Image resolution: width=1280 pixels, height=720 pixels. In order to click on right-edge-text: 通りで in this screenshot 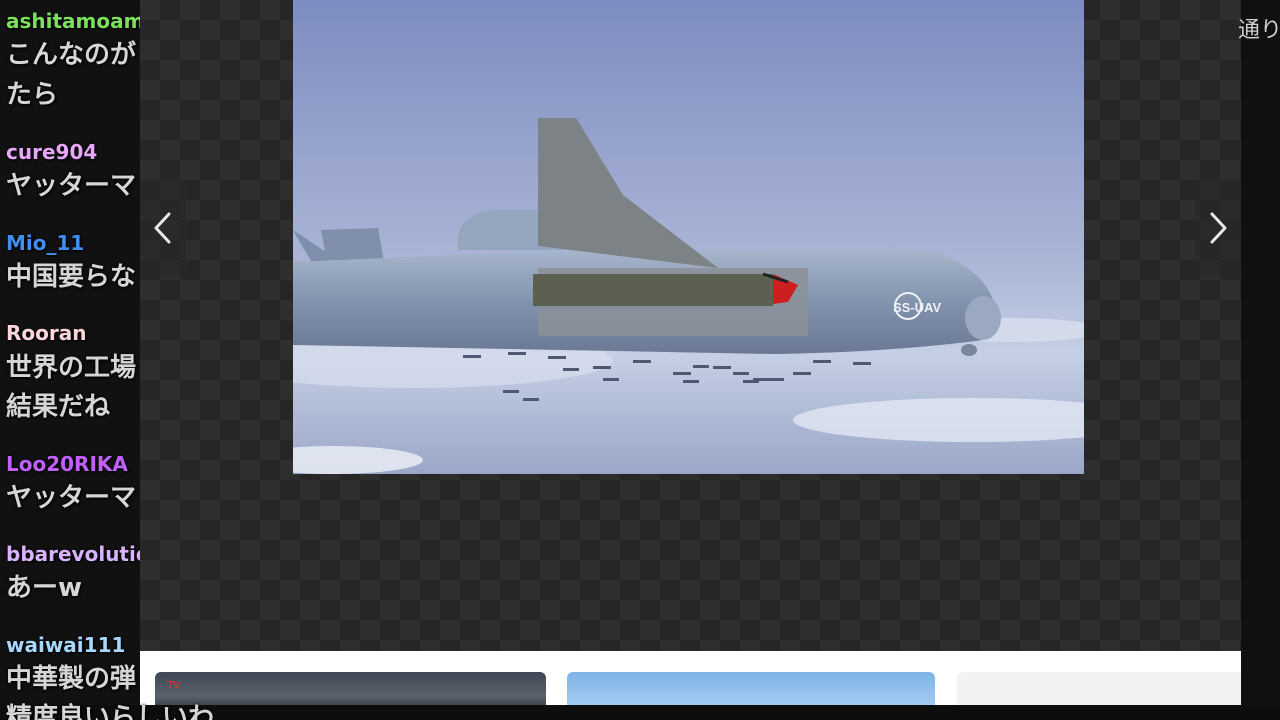, I will do `click(1259, 30)`.